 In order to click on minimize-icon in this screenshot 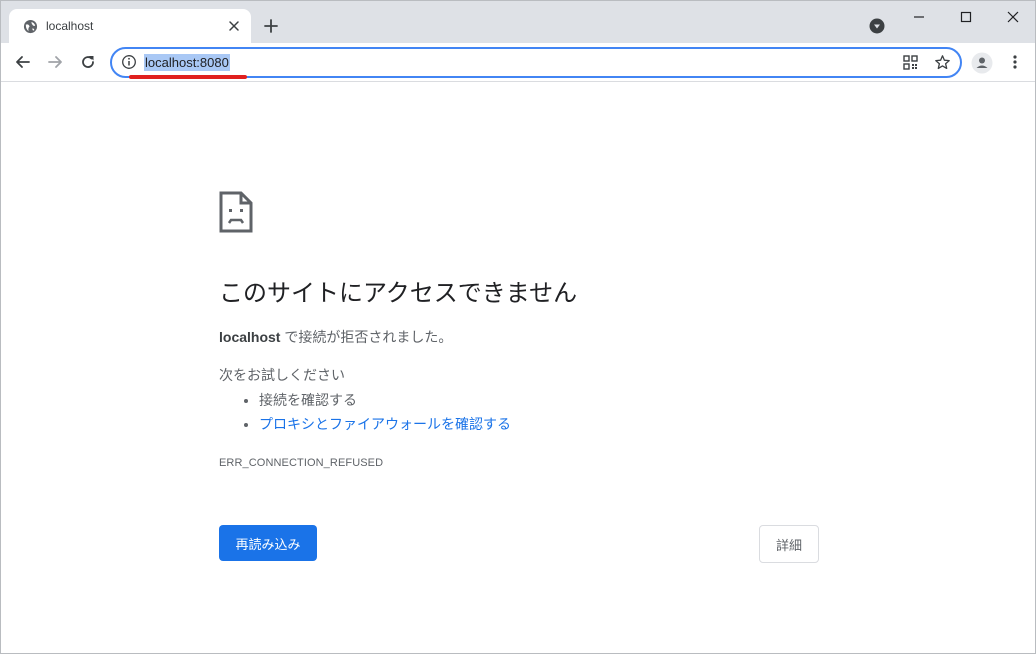, I will do `click(919, 17)`.